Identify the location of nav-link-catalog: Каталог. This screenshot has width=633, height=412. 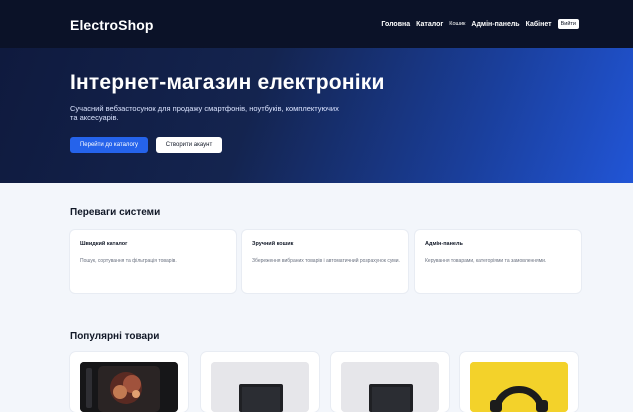
(429, 24).